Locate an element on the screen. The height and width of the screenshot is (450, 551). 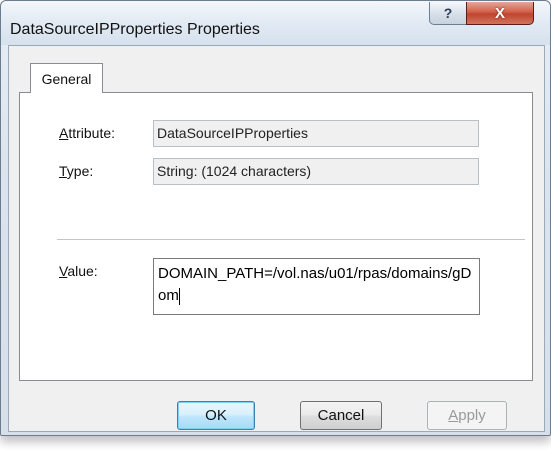
value-label-rest: alue: is located at coordinates (82, 271).